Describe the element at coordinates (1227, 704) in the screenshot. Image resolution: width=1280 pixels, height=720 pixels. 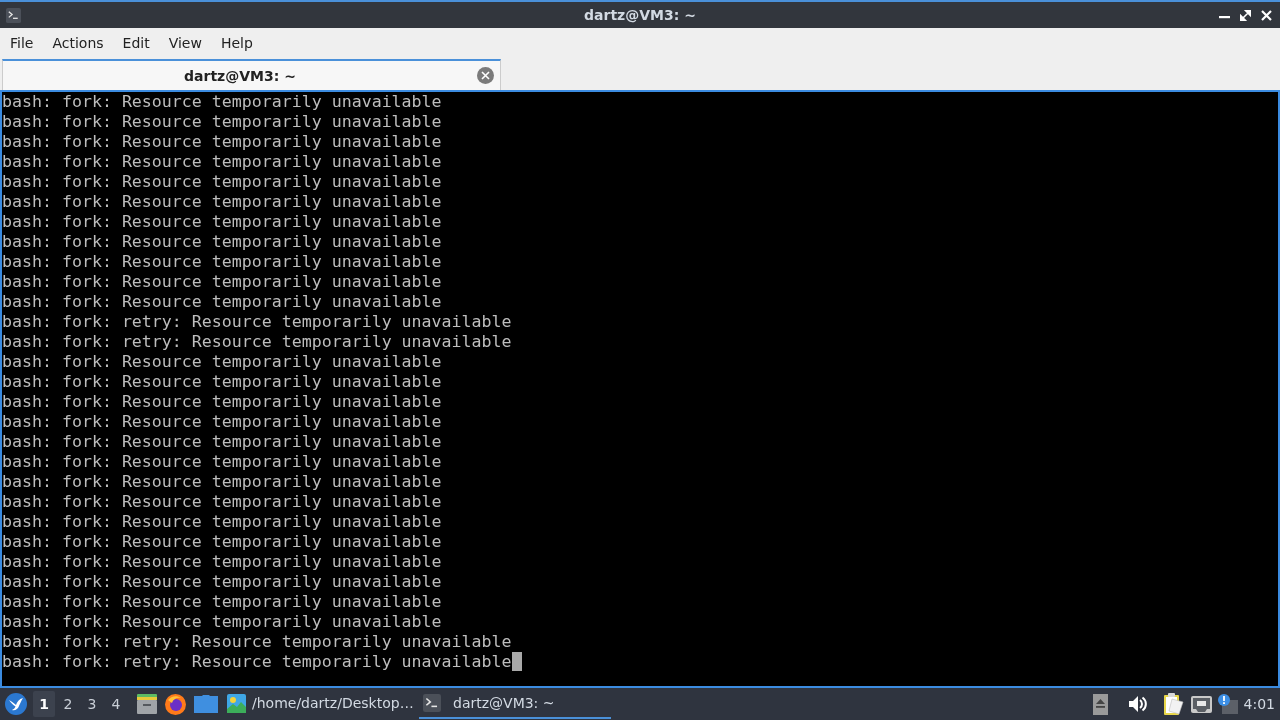
I see `notification-icon` at that location.